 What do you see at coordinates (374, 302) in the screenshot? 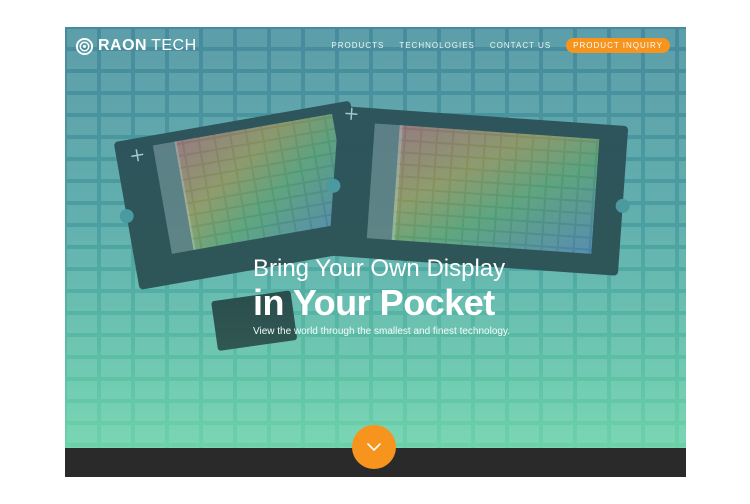
I see `hero-headline-line2: in Your Pocket` at bounding box center [374, 302].